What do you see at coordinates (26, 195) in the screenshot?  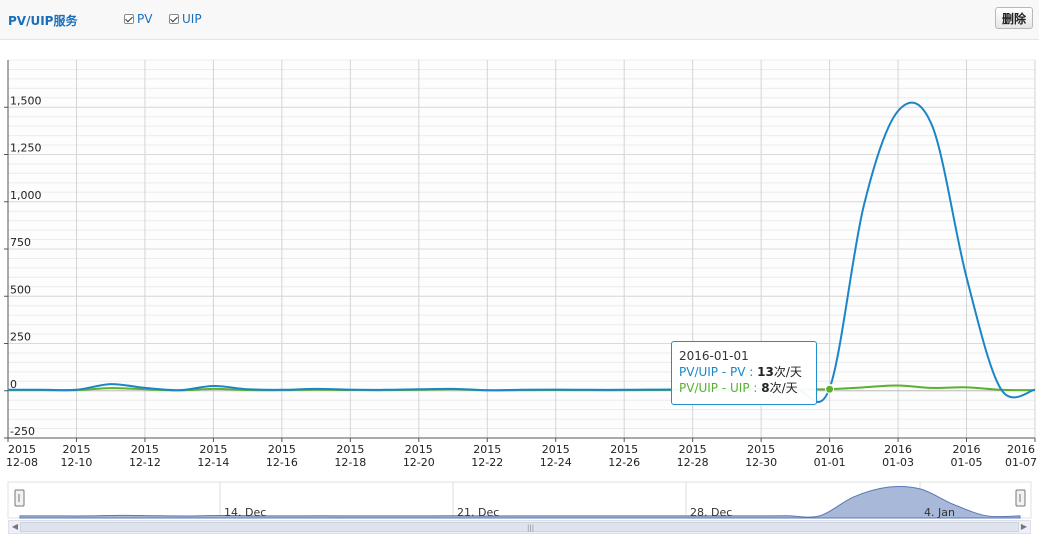 I see `y-tick-label: 1,000` at bounding box center [26, 195].